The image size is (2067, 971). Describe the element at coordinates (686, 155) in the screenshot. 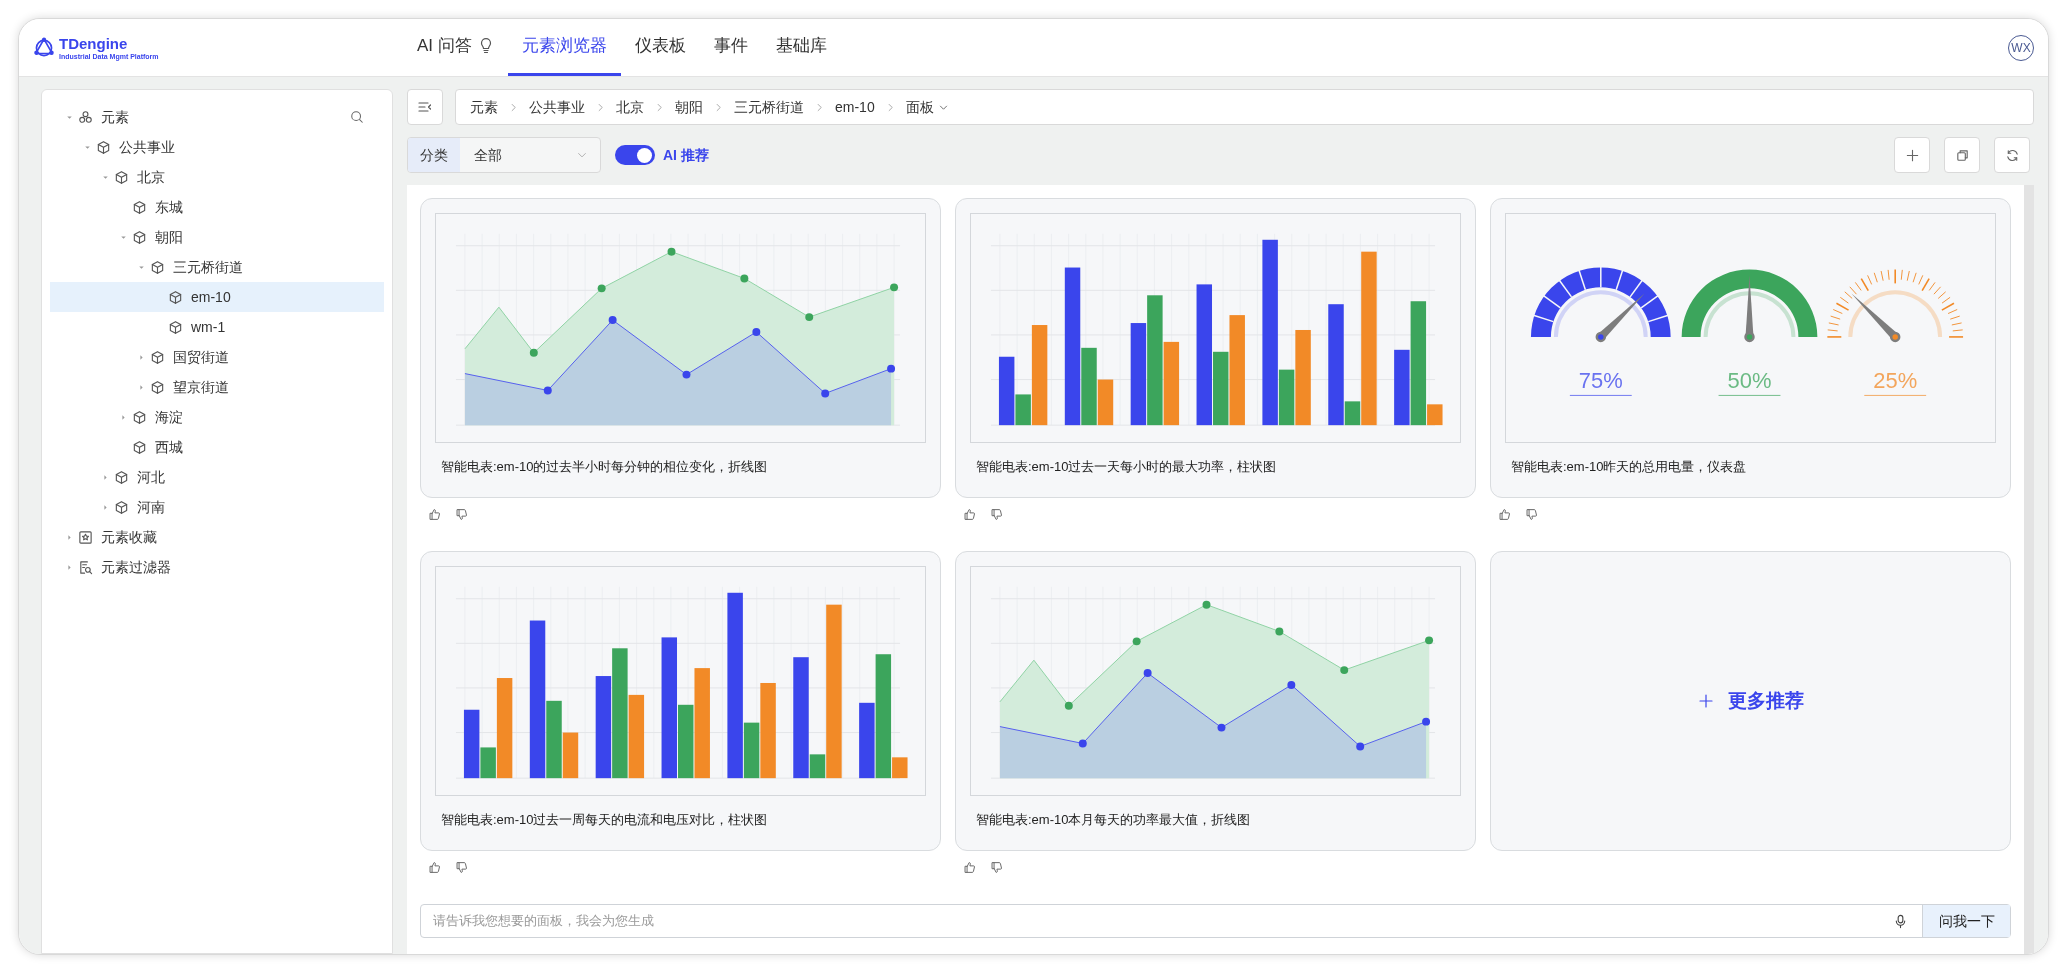

I see `toggle-label: AI 推荐` at that location.